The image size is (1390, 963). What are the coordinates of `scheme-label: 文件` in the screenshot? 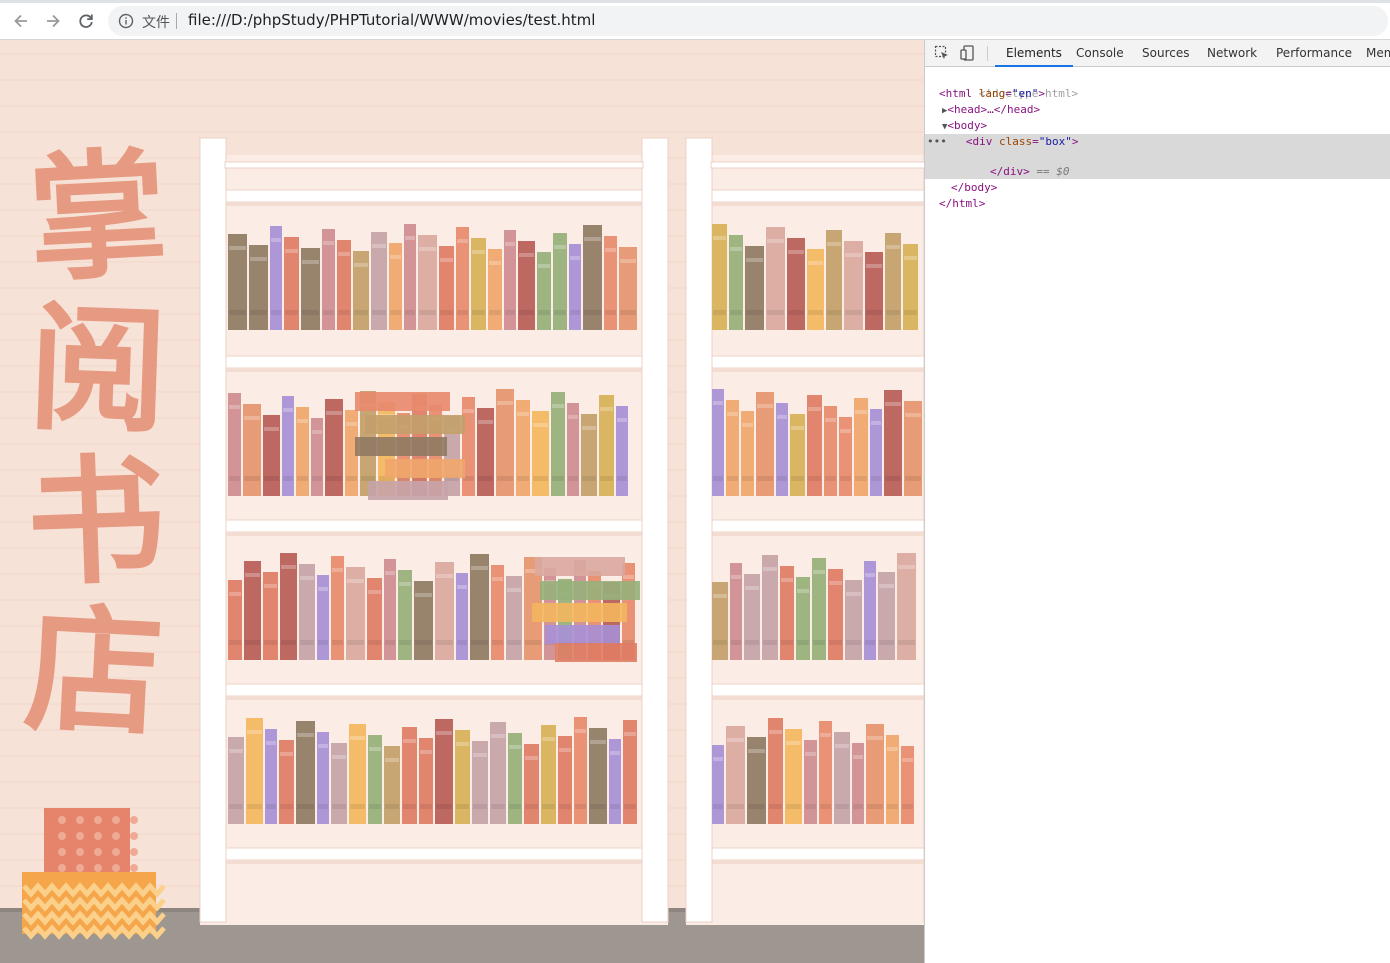 It's located at (156, 23).